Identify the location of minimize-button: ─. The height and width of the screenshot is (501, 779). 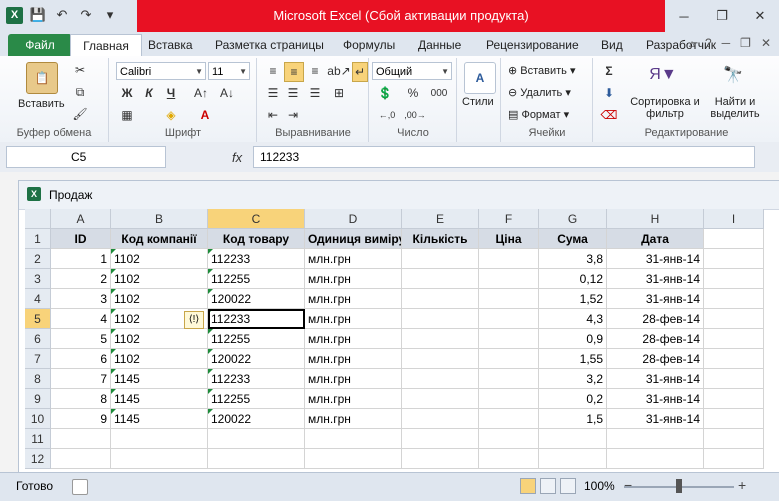
(684, 16).